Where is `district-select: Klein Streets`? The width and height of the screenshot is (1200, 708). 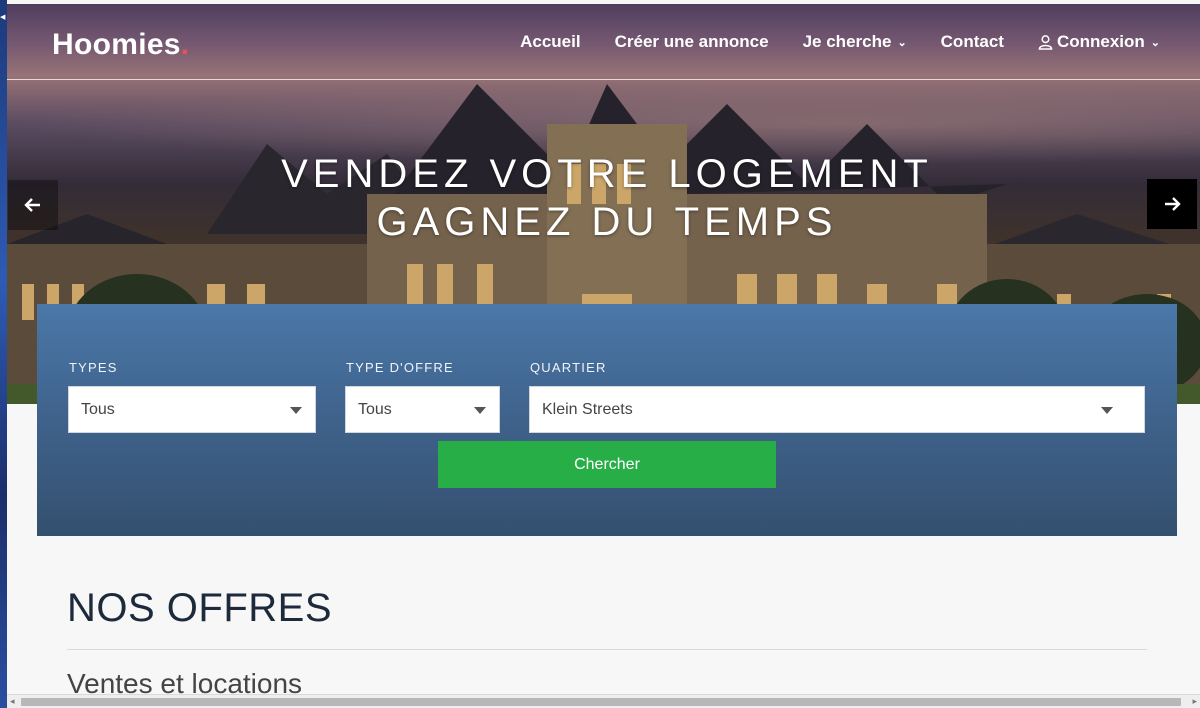 district-select: Klein Streets is located at coordinates (837, 409).